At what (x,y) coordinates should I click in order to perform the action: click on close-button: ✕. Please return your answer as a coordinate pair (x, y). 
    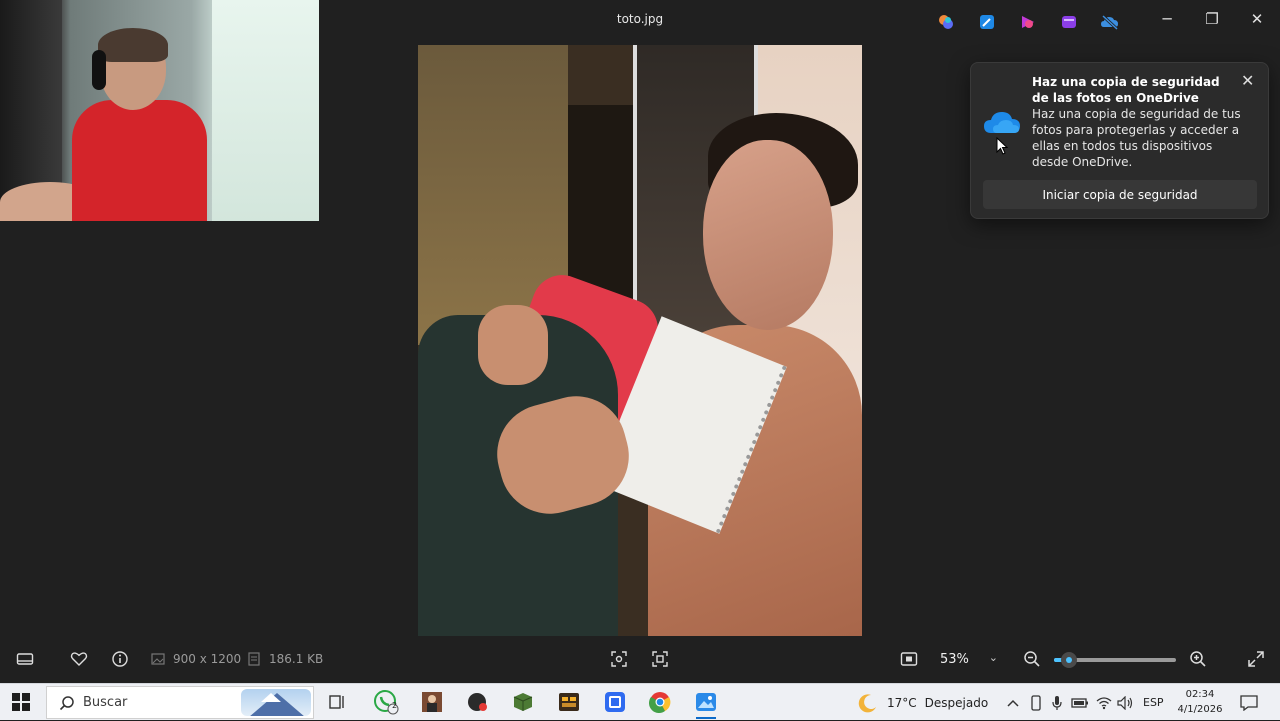
    Looking at the image, I should click on (1257, 19).